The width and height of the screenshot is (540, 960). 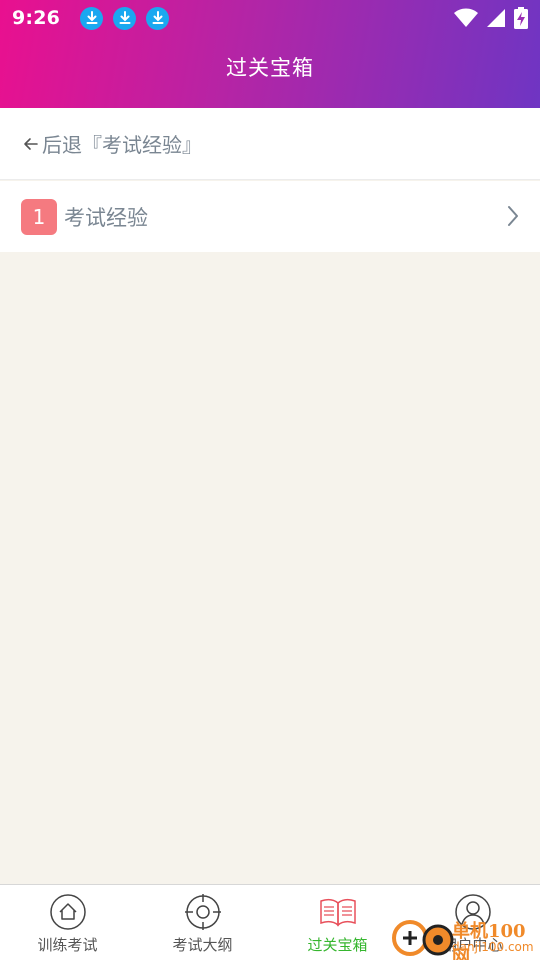 What do you see at coordinates (202, 945) in the screenshot?
I see `tab-label: 考试大纲` at bounding box center [202, 945].